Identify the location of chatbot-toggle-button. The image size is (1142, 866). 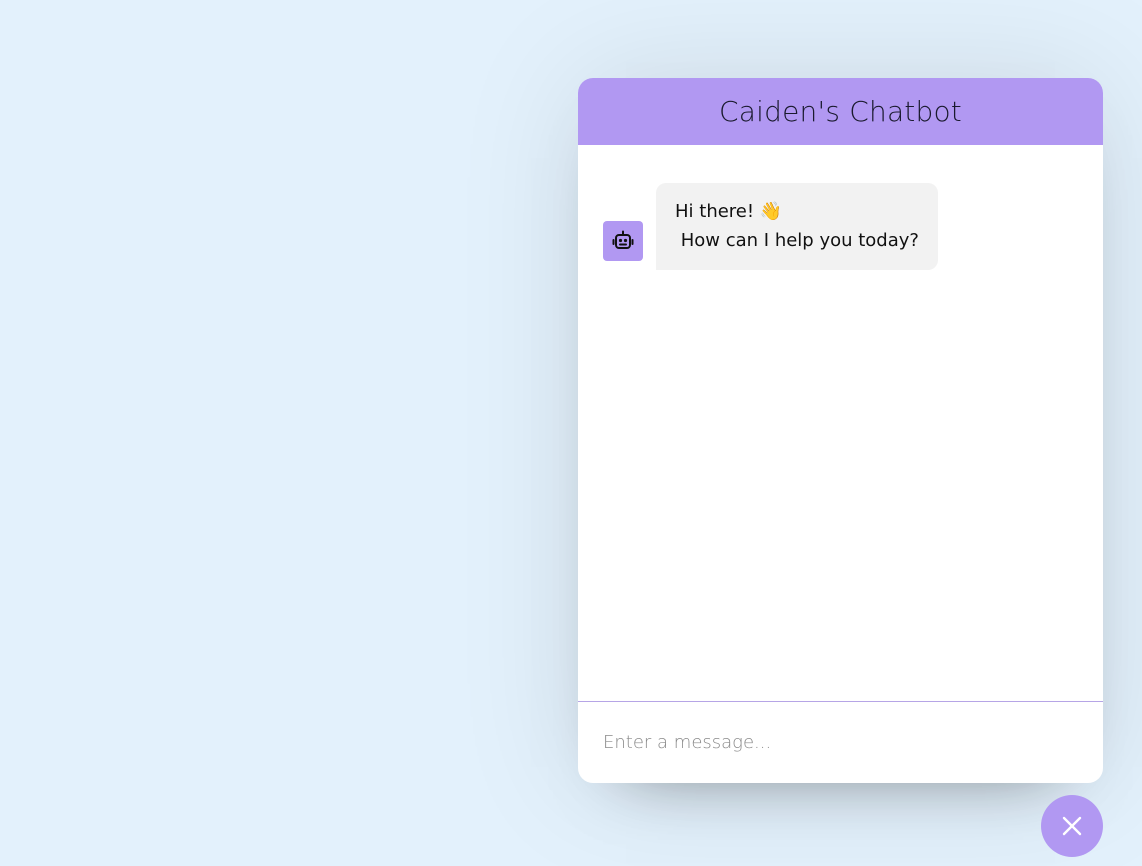
(1072, 826).